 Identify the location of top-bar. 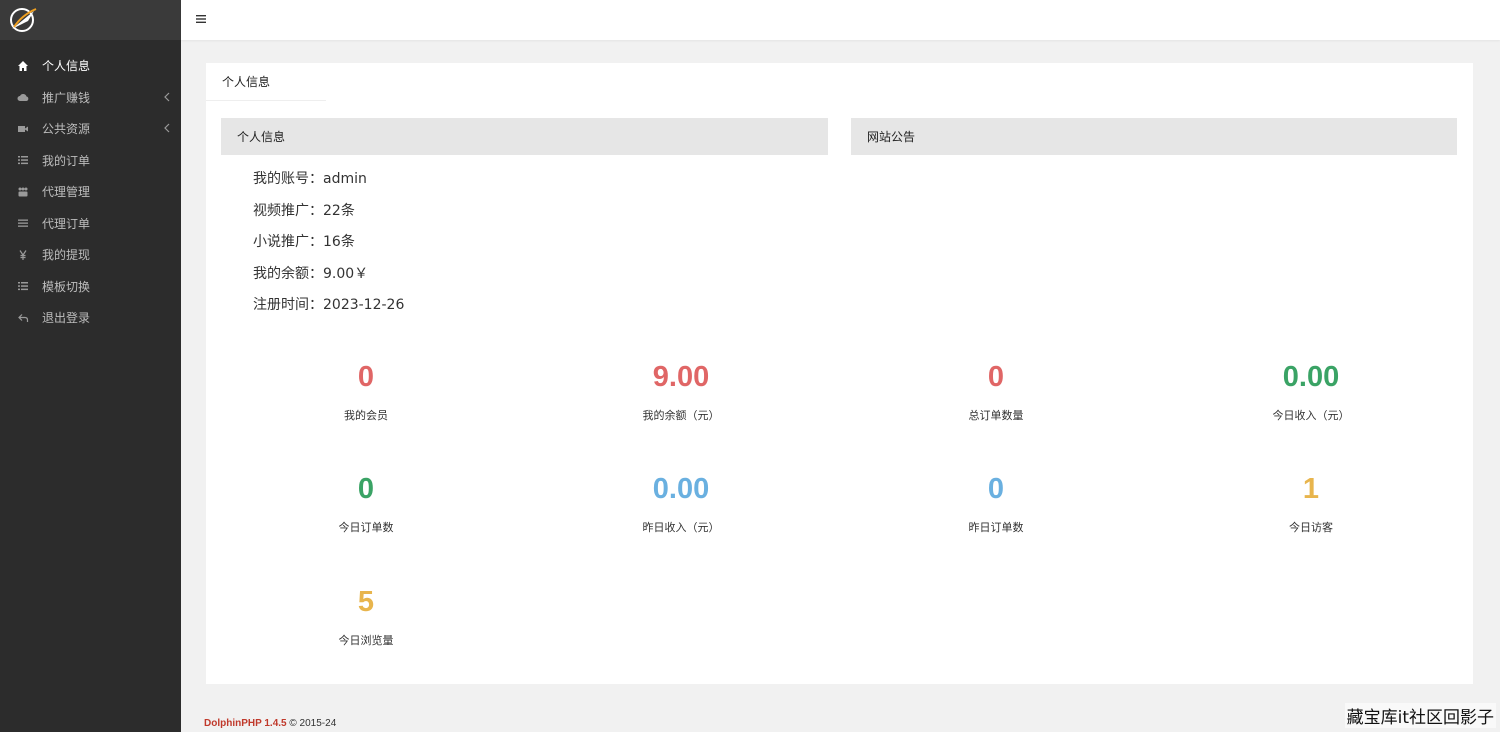
(840, 20).